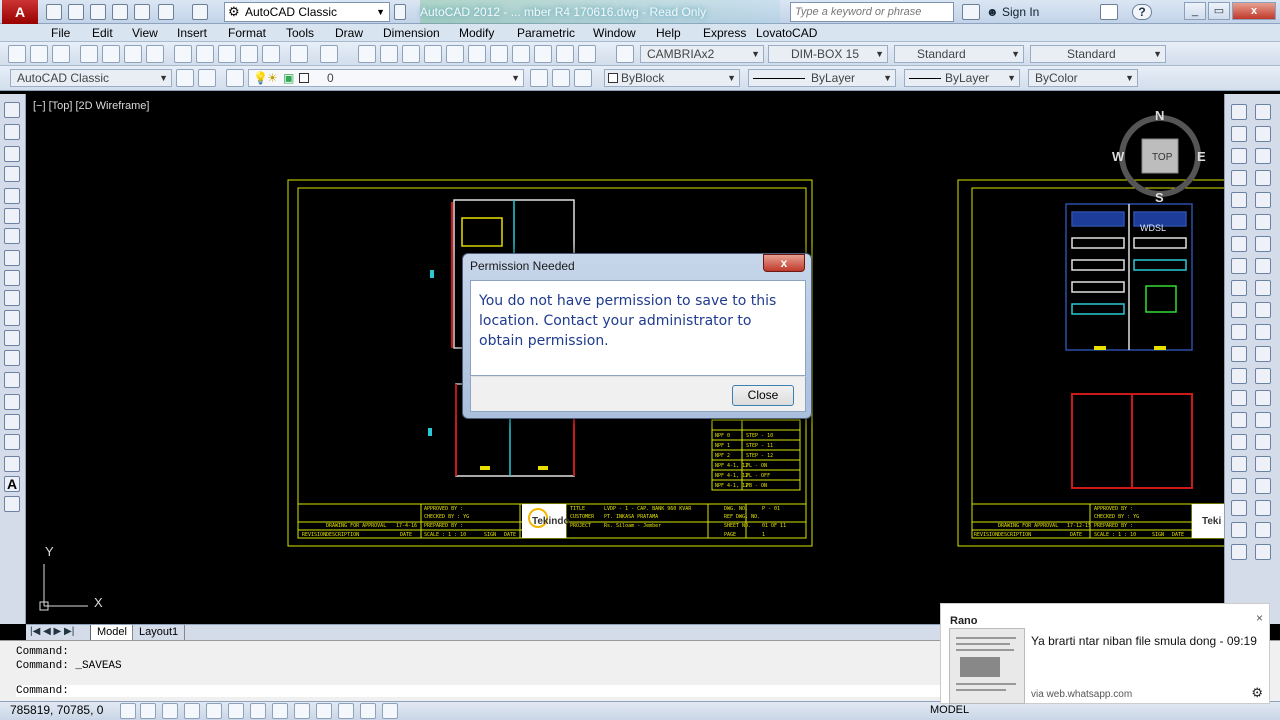 Image resolution: width=1280 pixels, height=720 pixels. I want to click on model-indicator: MODEL, so click(949, 710).